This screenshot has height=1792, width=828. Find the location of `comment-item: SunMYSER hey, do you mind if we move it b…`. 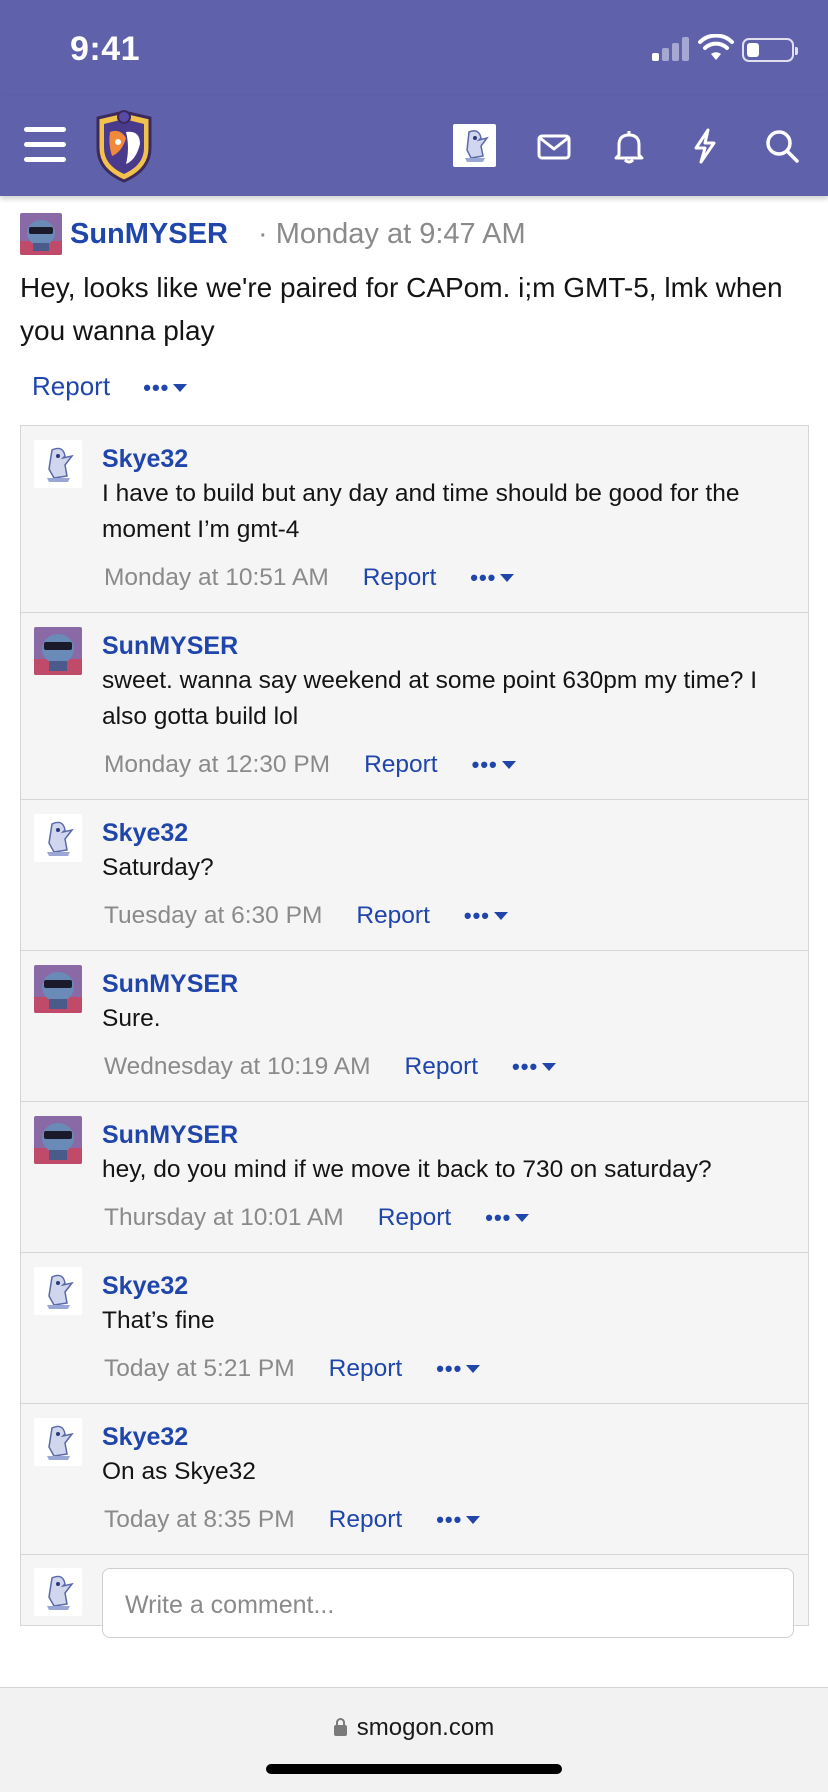

comment-item: SunMYSER hey, do you mind if we move it b… is located at coordinates (414, 1177).